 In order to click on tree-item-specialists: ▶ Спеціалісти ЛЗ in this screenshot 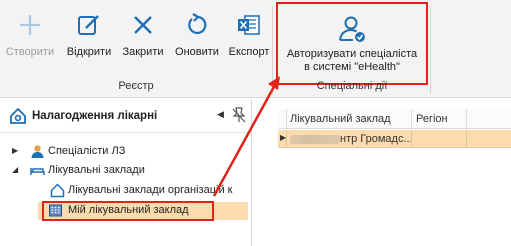, I will do `click(122, 152)`.